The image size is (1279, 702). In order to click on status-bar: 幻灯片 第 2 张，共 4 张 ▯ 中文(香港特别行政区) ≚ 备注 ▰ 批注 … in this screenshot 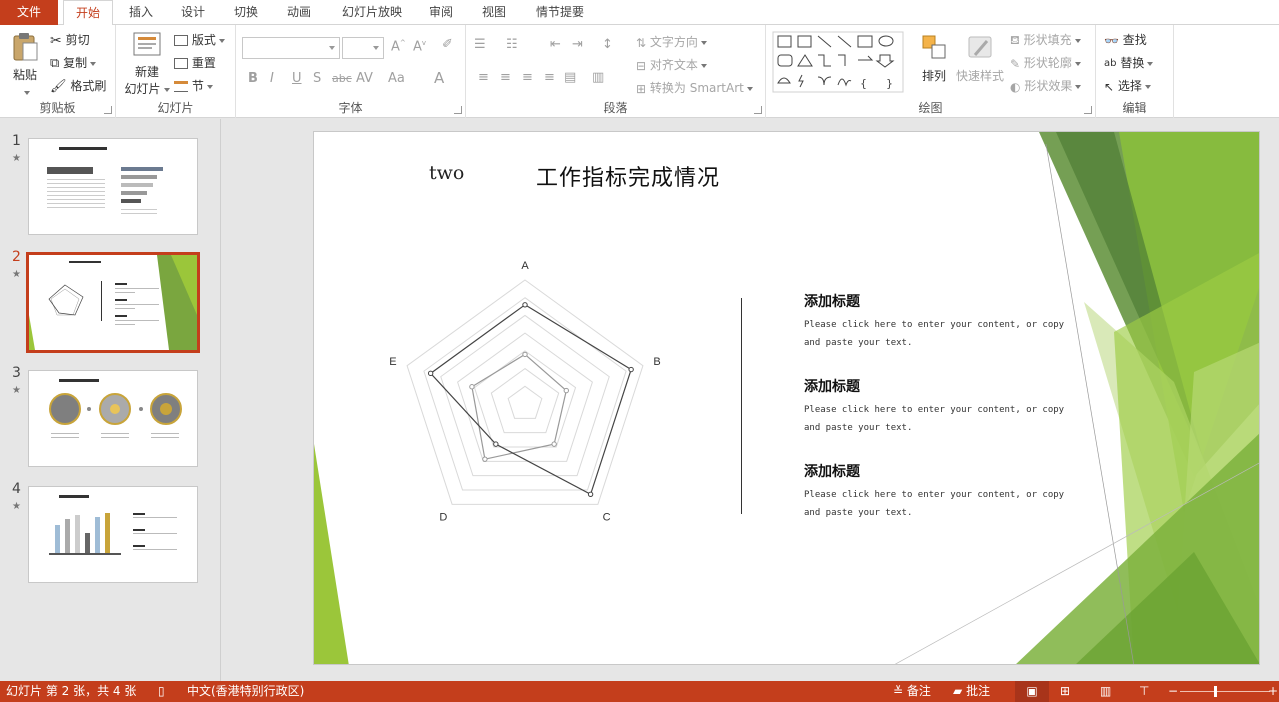, I will do `click(639, 691)`.